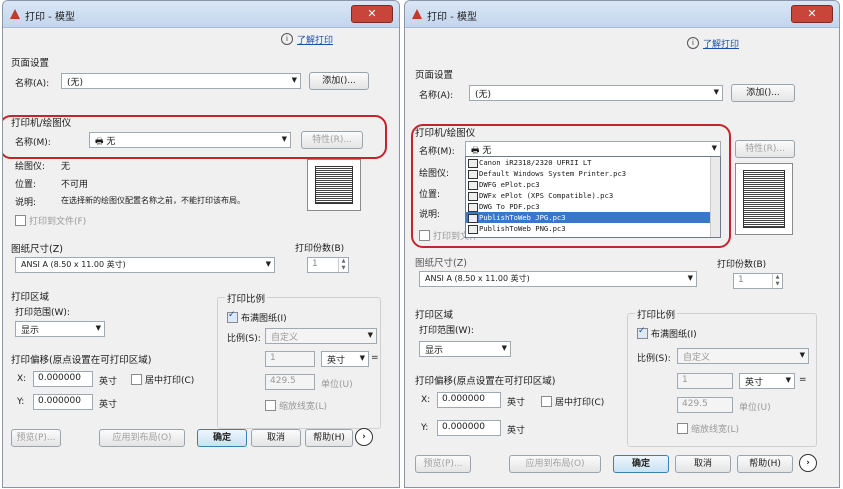 This screenshot has height=489, width=843. Describe the element at coordinates (674, 335) in the screenshot. I see `fit-to-paper-label: 布满图纸(I)` at that location.